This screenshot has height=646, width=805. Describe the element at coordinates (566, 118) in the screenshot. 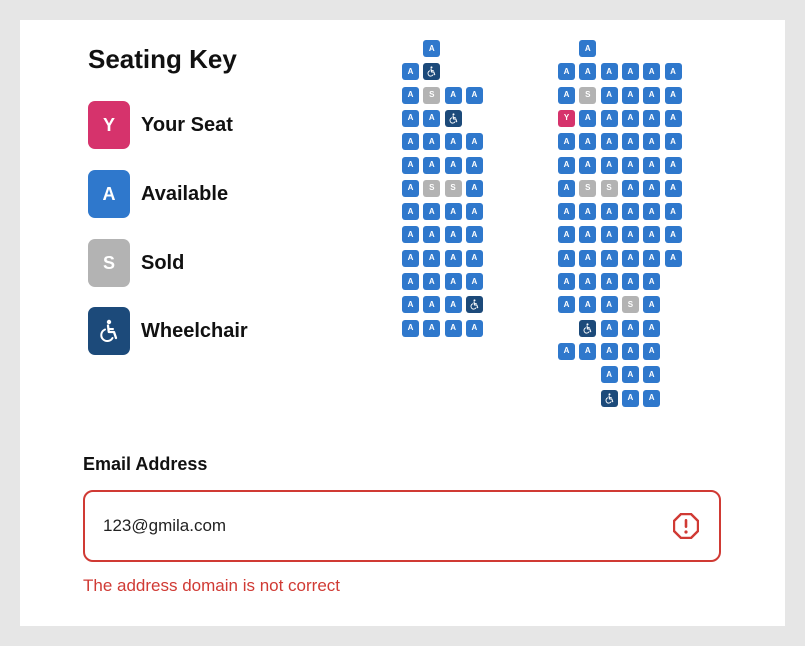

I see `right-seat-your: Y` at that location.